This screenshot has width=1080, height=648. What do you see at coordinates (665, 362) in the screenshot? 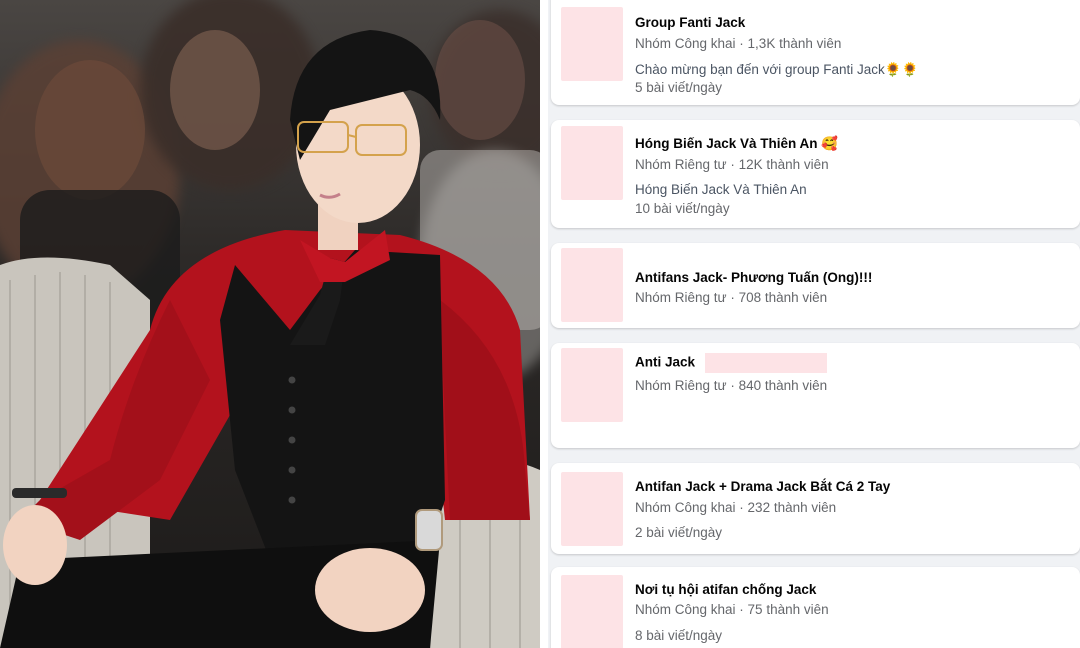
I see `group-name-text: Anti Jack` at bounding box center [665, 362].